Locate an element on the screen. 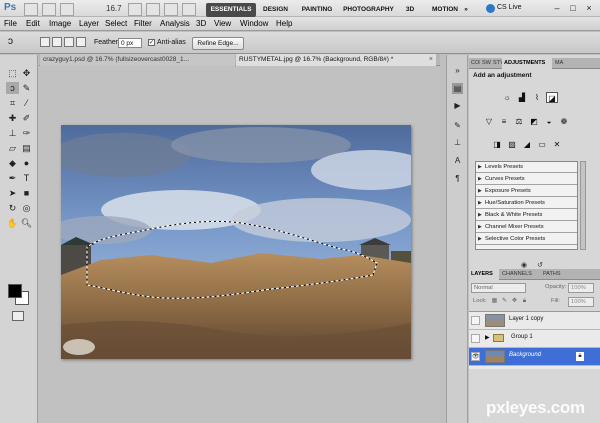  exposure-icon: ◪ is located at coordinates (552, 97).